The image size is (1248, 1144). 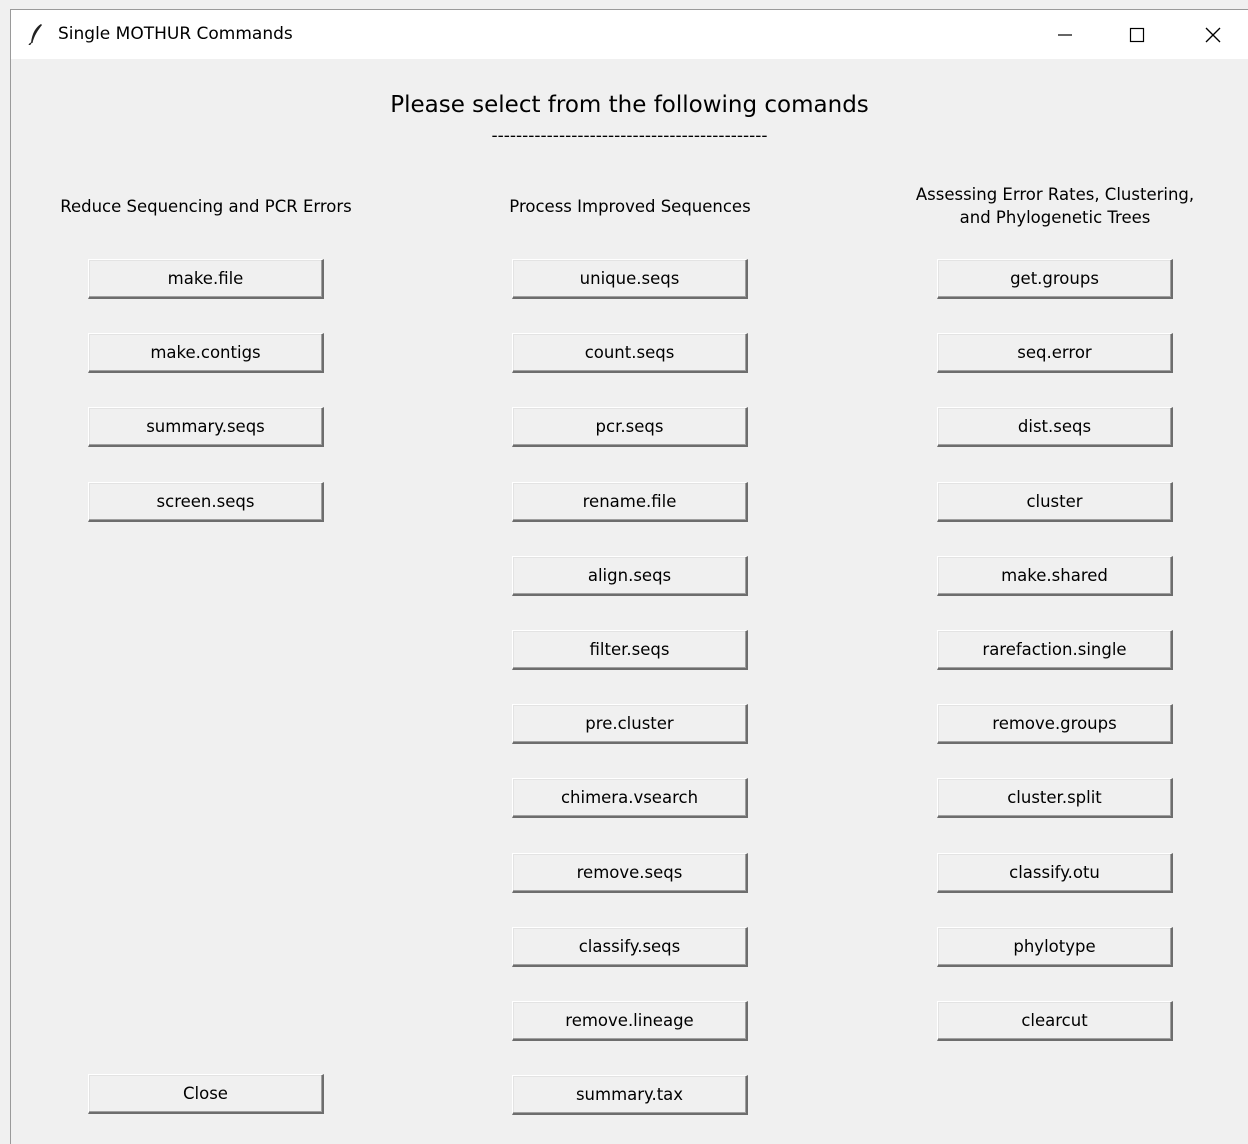 I want to click on maximize-icon, so click(x=1137, y=34).